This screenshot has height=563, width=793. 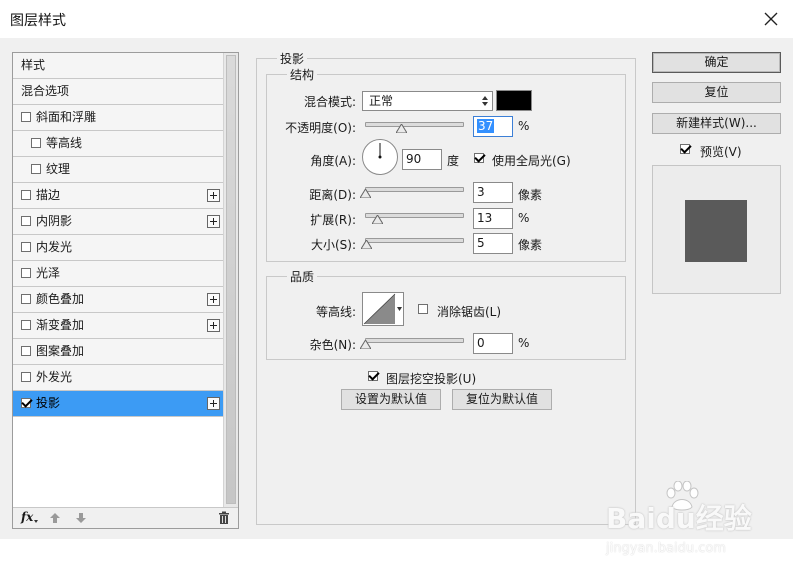 What do you see at coordinates (423, 309) in the screenshot?
I see `anti-alias-checkbox` at bounding box center [423, 309].